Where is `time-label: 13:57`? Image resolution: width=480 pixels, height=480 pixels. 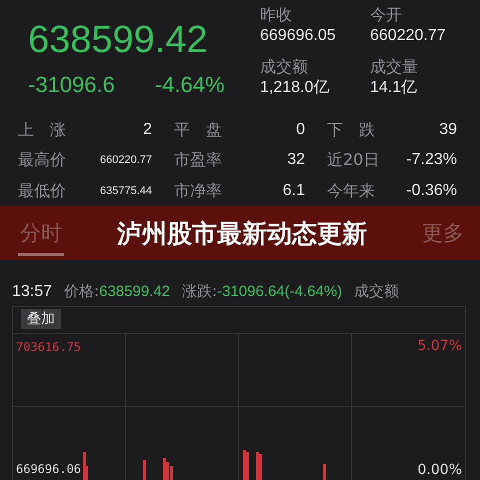 time-label: 13:57 is located at coordinates (32, 292).